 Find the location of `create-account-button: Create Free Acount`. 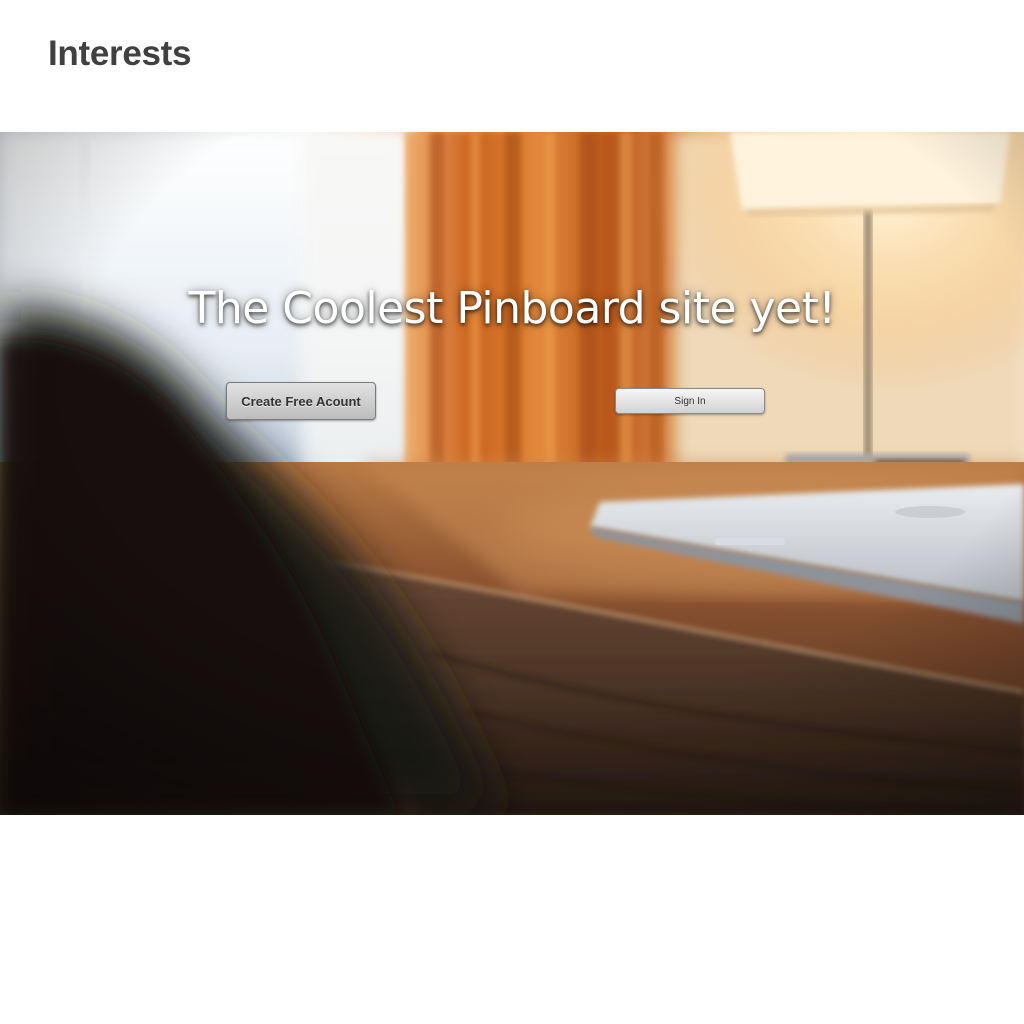

create-account-button: Create Free Acount is located at coordinates (301, 401).